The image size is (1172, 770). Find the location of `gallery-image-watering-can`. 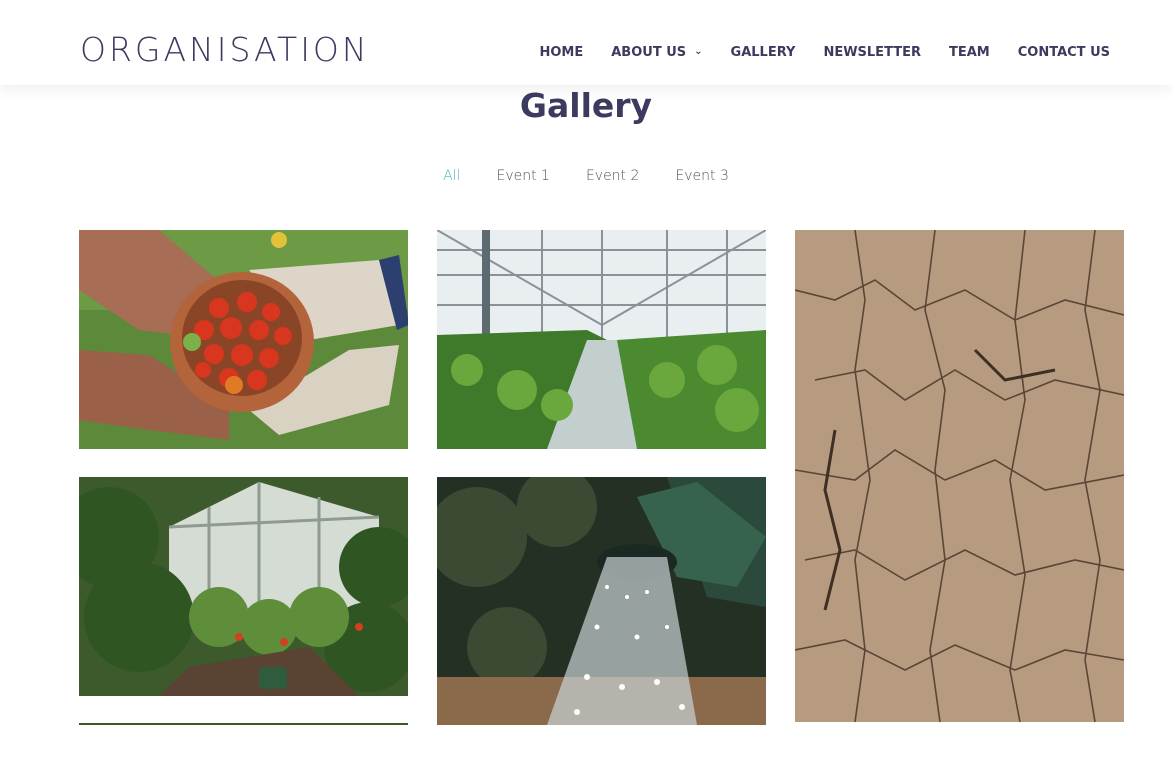

gallery-image-watering-can is located at coordinates (601, 601).